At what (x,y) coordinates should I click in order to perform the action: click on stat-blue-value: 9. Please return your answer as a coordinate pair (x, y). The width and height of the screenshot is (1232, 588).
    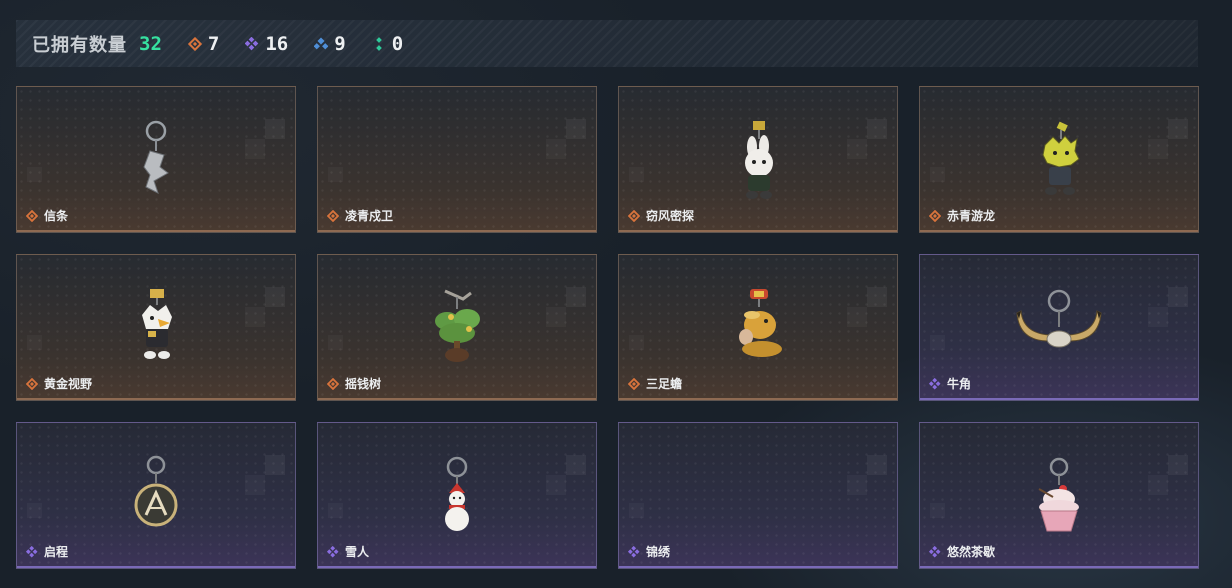
    Looking at the image, I should click on (340, 43).